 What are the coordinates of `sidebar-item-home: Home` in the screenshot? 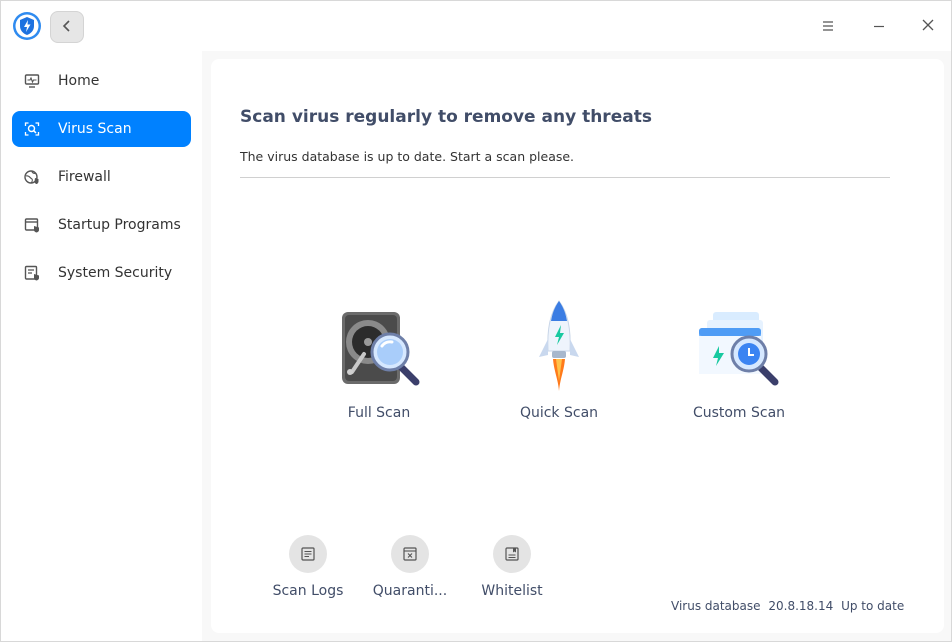 It's located at (101, 81).